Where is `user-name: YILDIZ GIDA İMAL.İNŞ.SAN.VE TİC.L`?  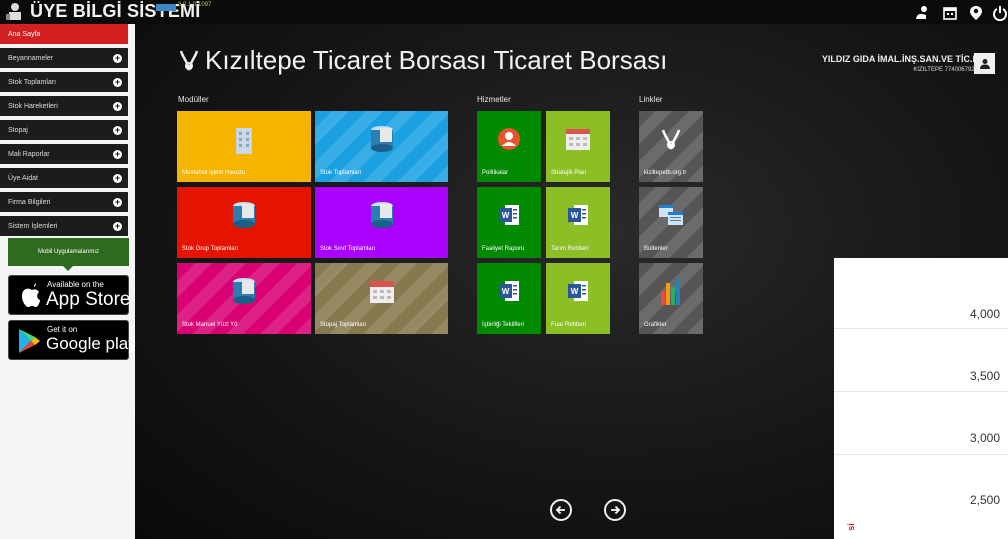
user-name: YILDIZ GIDA İMAL.İNŞ.SAN.VE TİC.L is located at coordinates (899, 59).